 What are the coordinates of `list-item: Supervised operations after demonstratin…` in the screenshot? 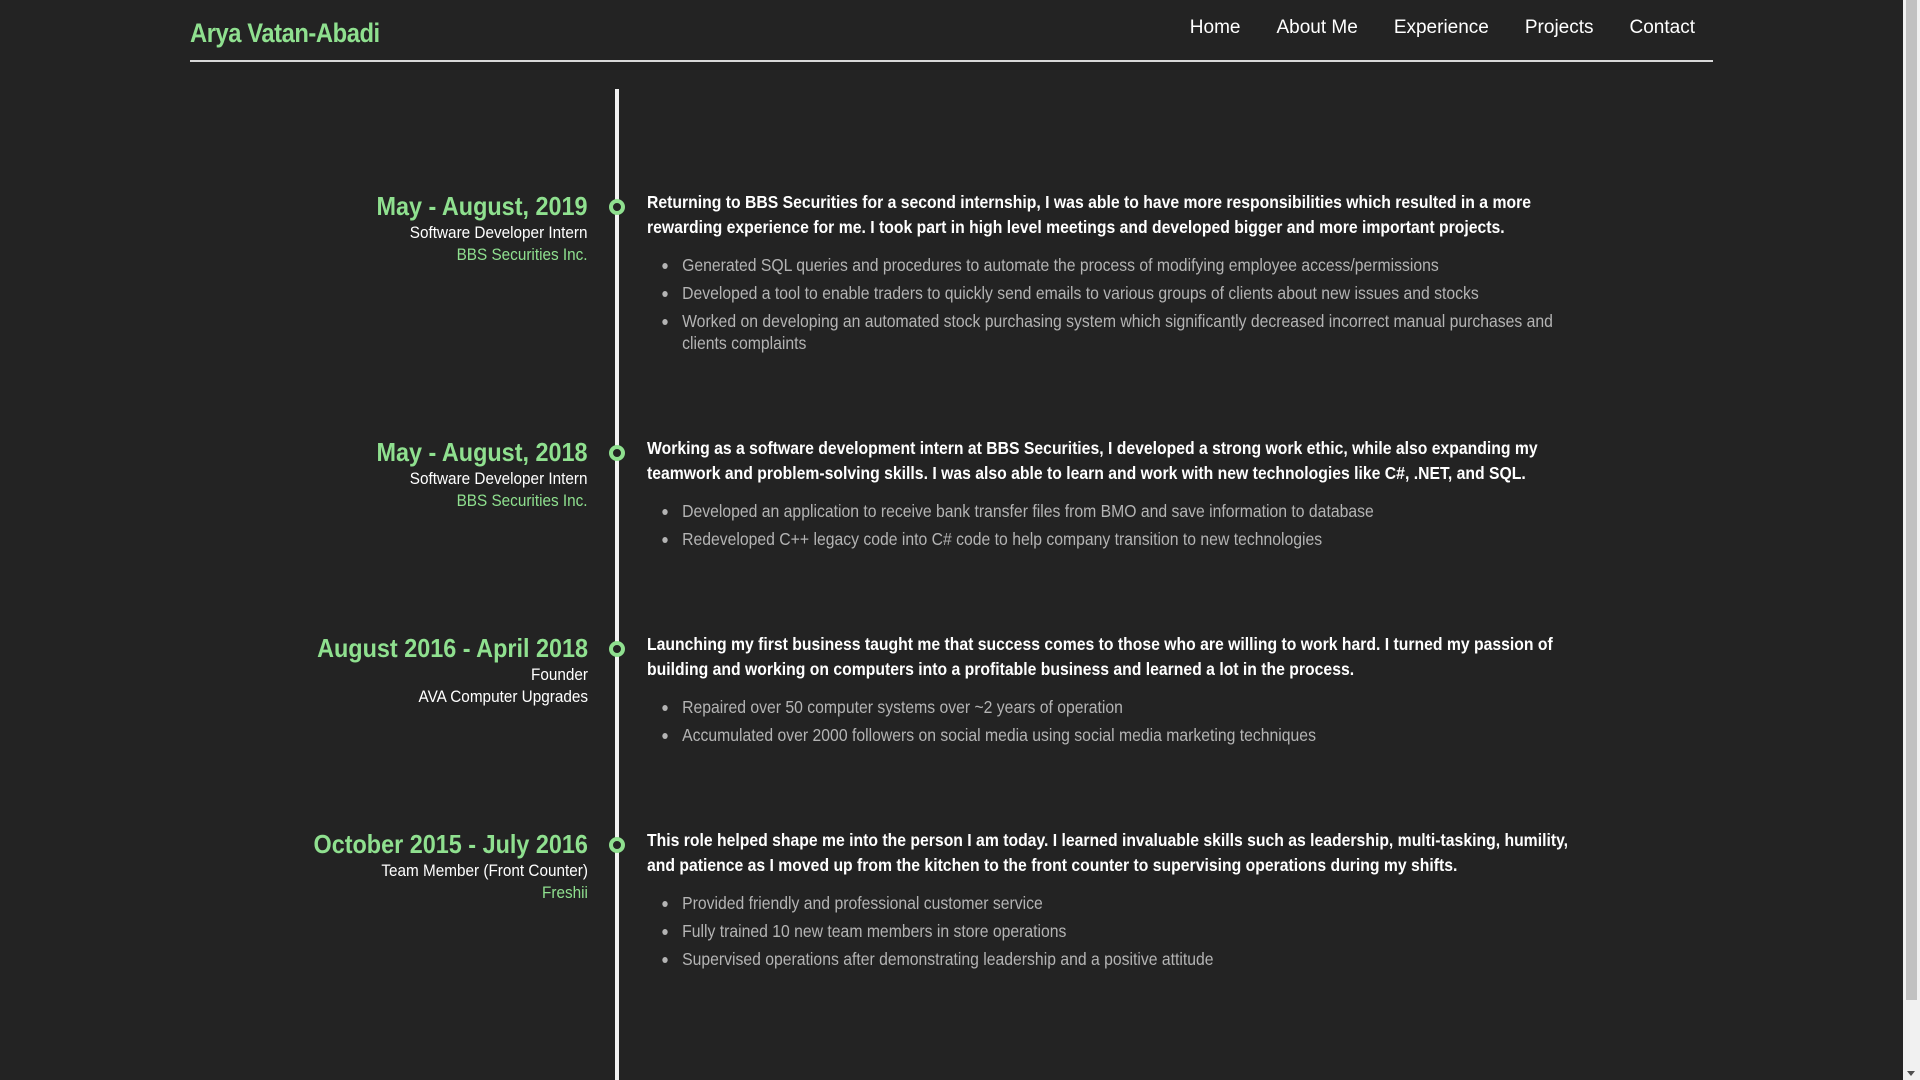 It's located at (1122, 959).